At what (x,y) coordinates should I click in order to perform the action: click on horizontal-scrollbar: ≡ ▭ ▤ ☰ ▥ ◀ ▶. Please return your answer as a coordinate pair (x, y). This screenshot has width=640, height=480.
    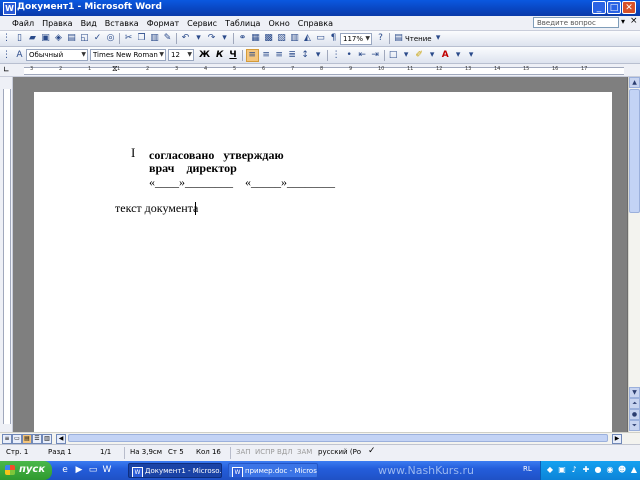
    Looking at the image, I should click on (320, 438).